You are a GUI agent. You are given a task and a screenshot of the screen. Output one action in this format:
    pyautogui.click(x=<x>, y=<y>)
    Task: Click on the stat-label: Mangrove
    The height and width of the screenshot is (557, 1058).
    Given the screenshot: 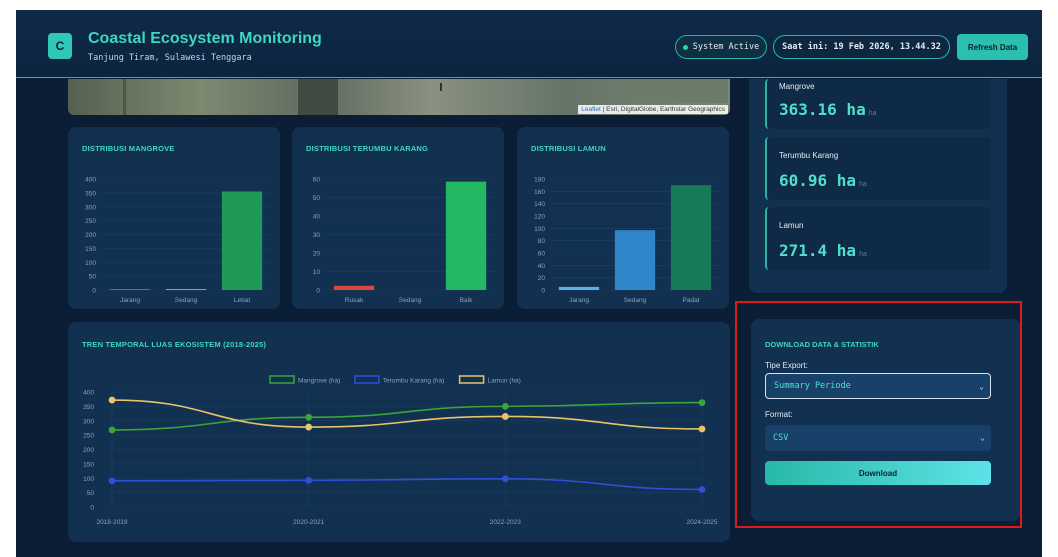 What is the action you would take?
    pyautogui.click(x=797, y=86)
    